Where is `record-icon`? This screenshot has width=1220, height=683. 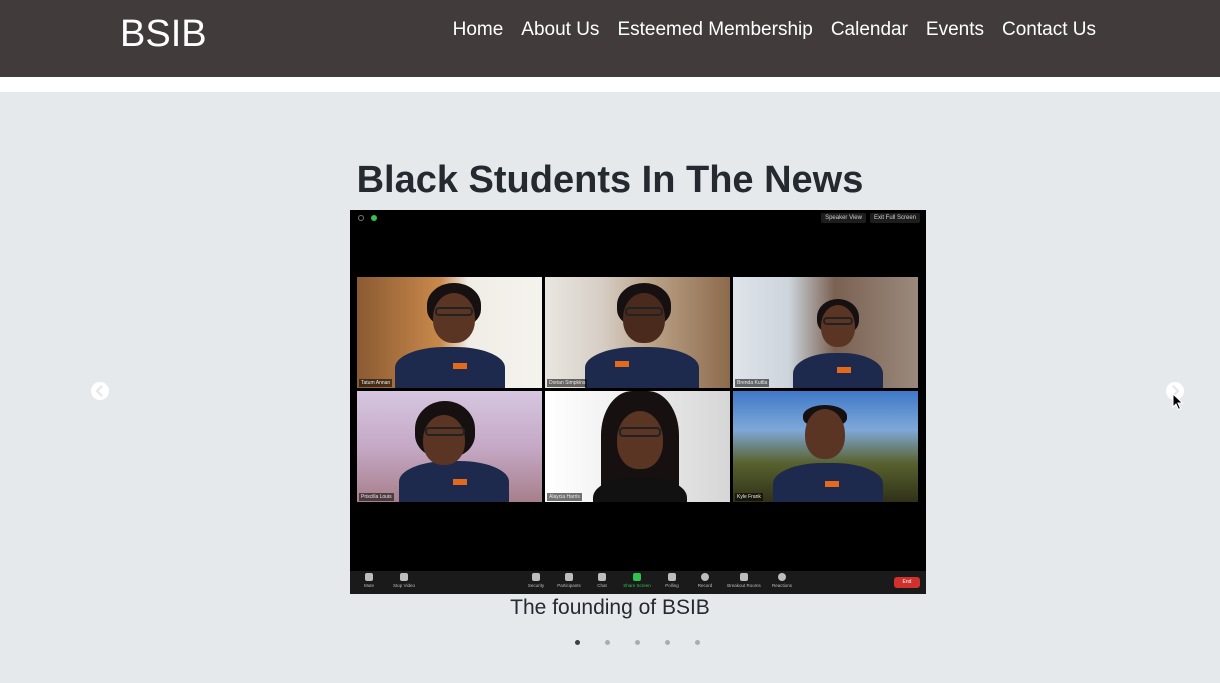 record-icon is located at coordinates (705, 577).